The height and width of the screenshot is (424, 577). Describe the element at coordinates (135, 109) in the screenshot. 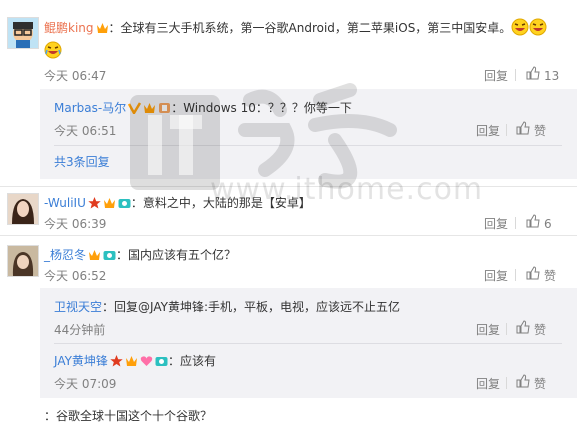

I see `verified-icon` at that location.